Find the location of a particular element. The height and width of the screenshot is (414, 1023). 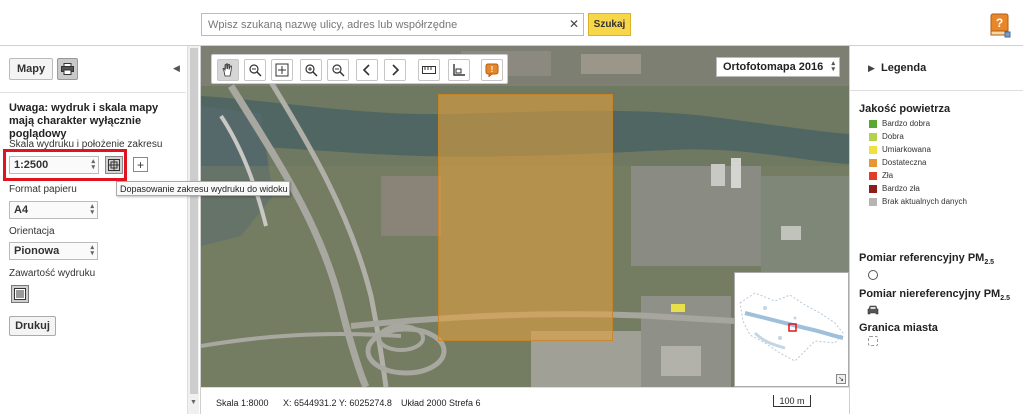

car-icon is located at coordinates (873, 310).